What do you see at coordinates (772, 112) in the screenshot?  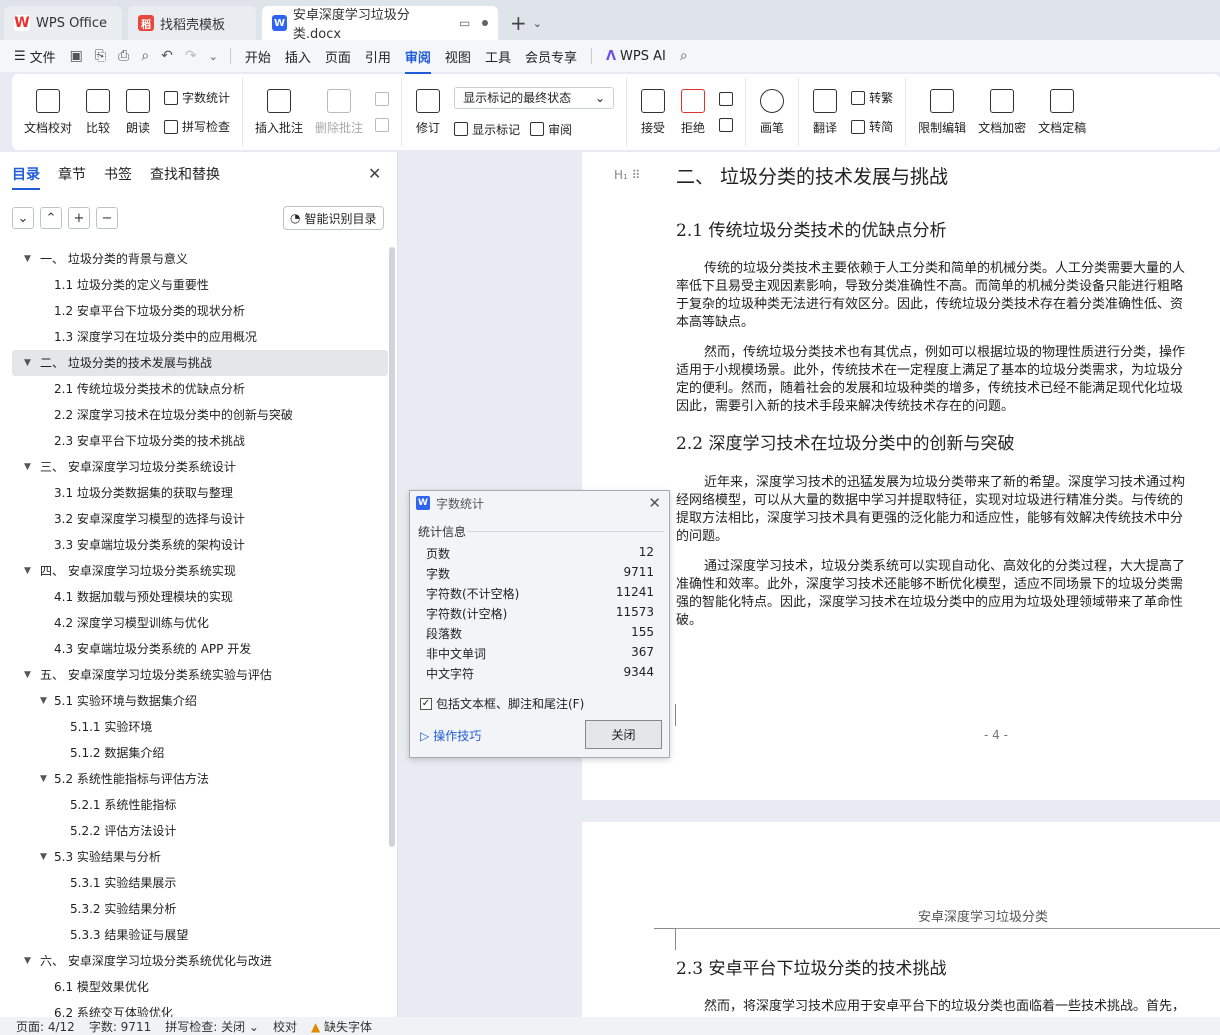 I see `pen-button: 画笔` at bounding box center [772, 112].